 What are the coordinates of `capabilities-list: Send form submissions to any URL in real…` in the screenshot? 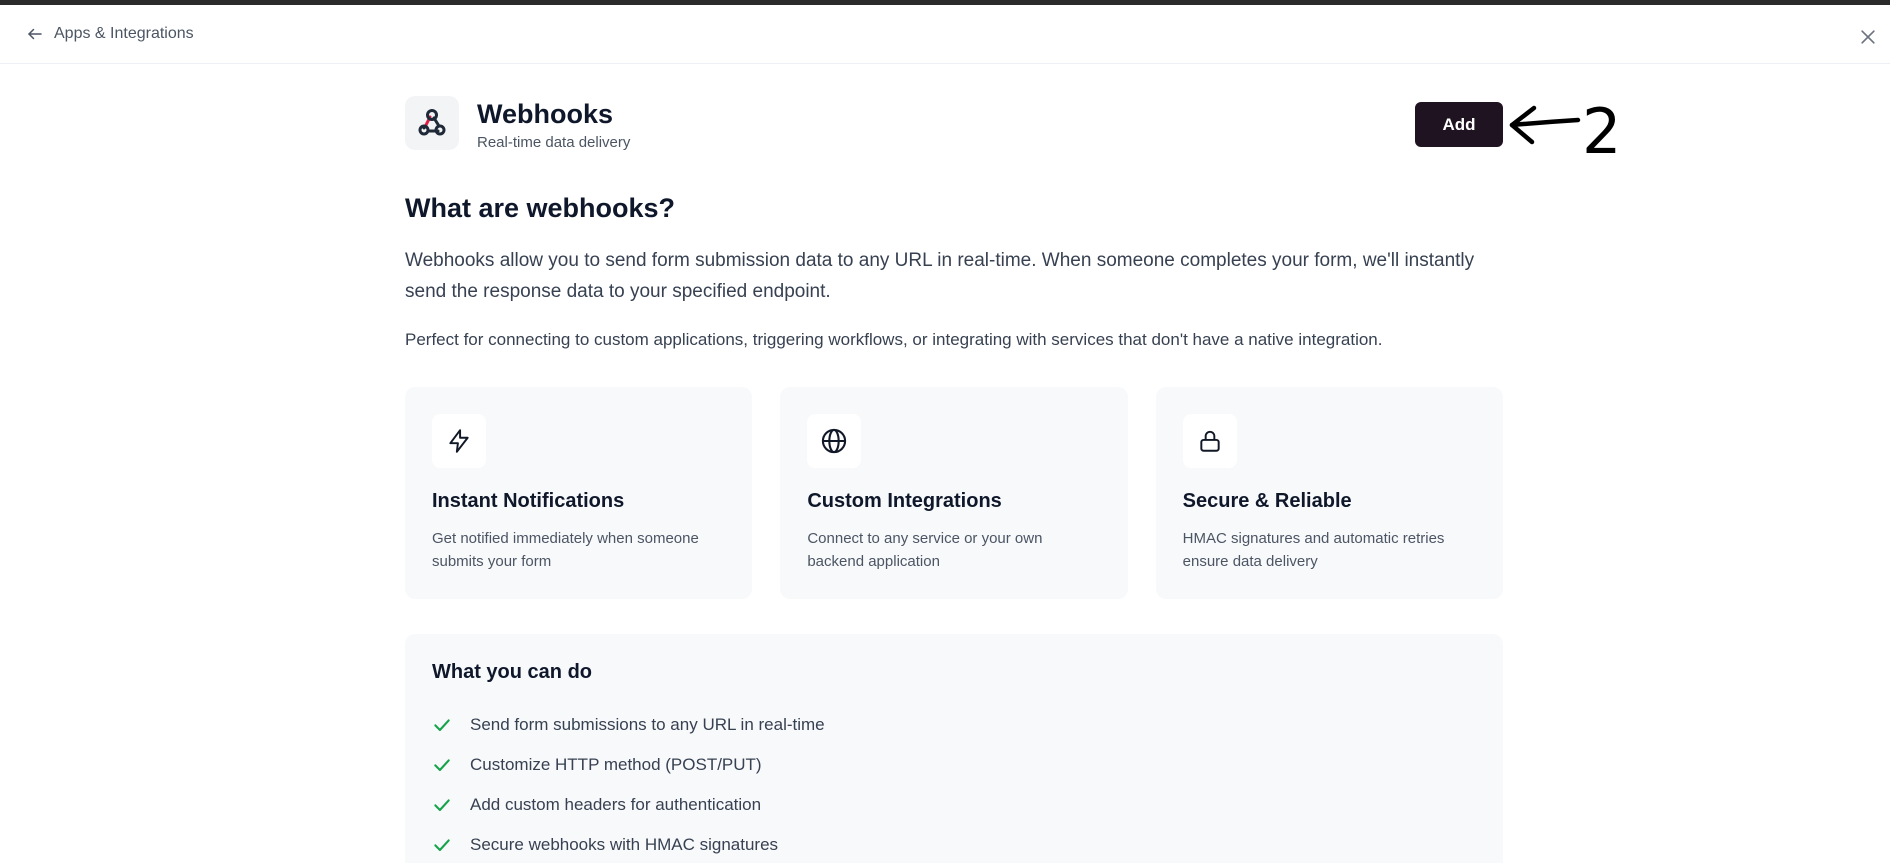 It's located at (628, 784).